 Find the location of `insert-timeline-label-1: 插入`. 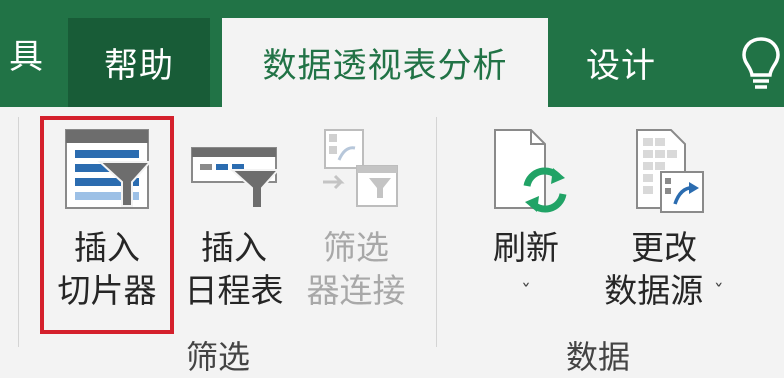

insert-timeline-label-1: 插入 is located at coordinates (234, 247).